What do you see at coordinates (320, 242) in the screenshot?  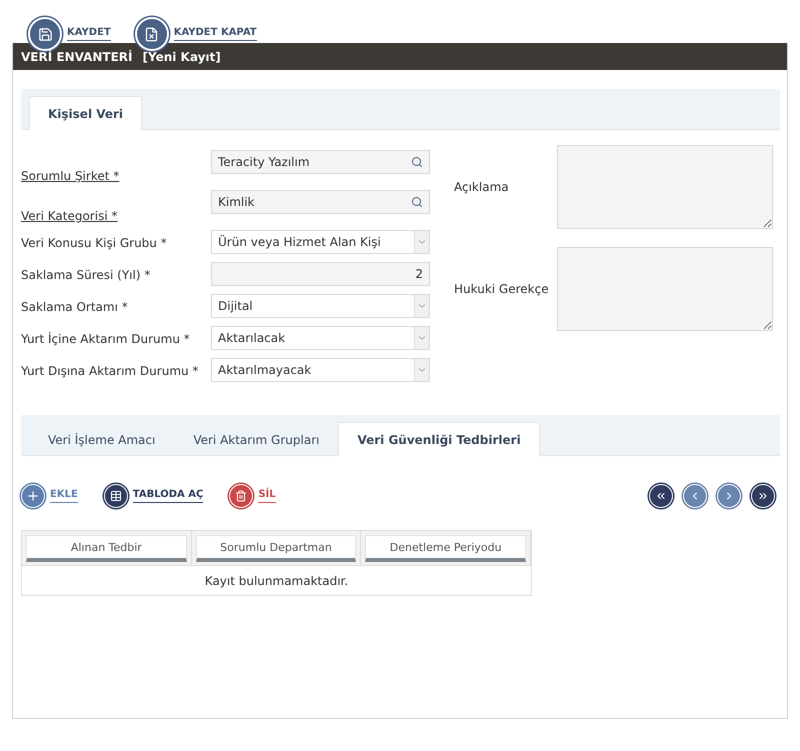 I see `select-field: Ürün veya Hizmet Alan Kişi` at bounding box center [320, 242].